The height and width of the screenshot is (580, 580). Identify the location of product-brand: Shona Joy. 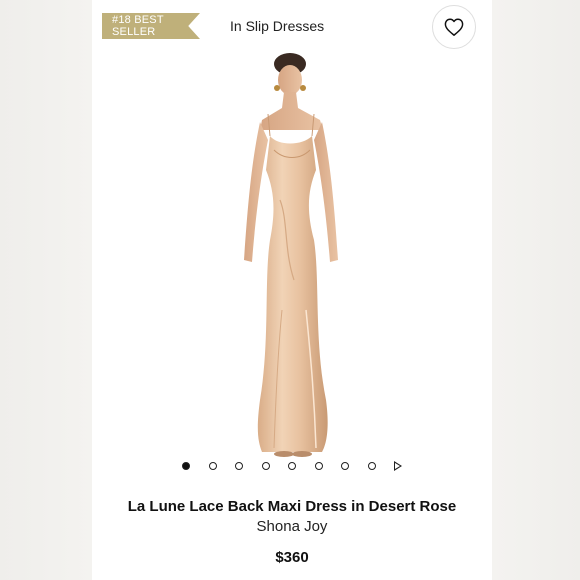
(292, 526).